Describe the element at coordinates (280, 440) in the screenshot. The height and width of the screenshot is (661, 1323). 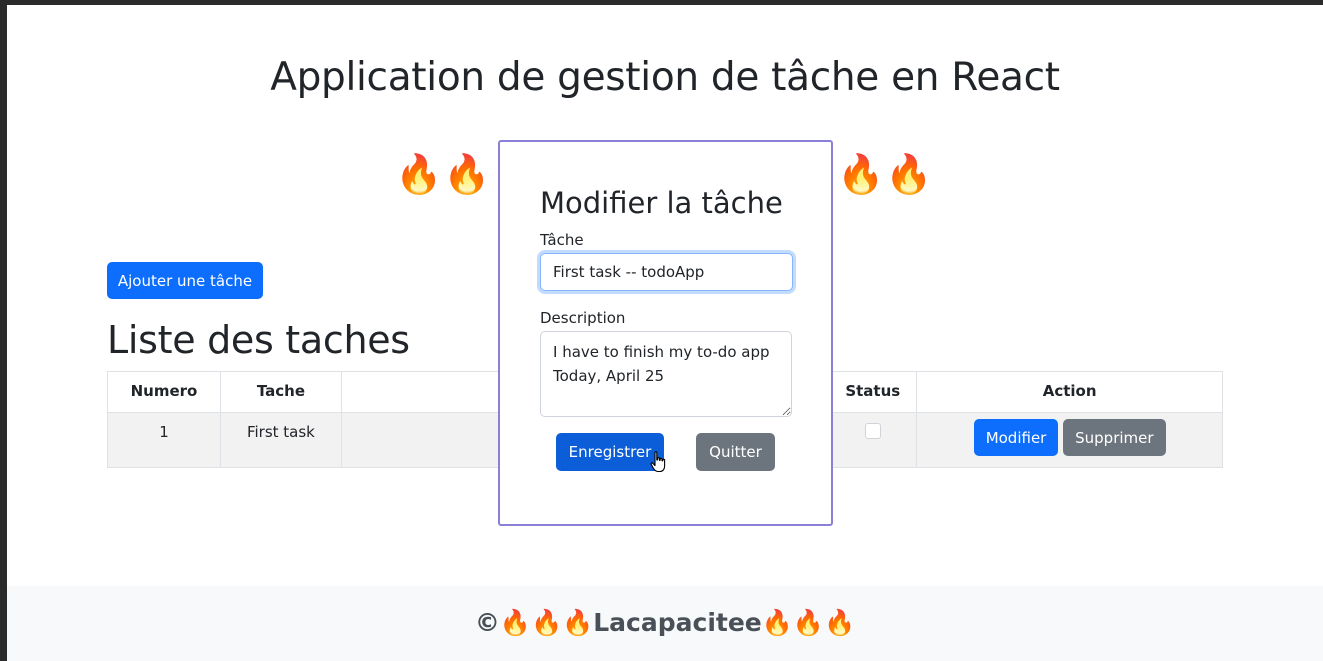
I see `cell-tache: First task` at that location.